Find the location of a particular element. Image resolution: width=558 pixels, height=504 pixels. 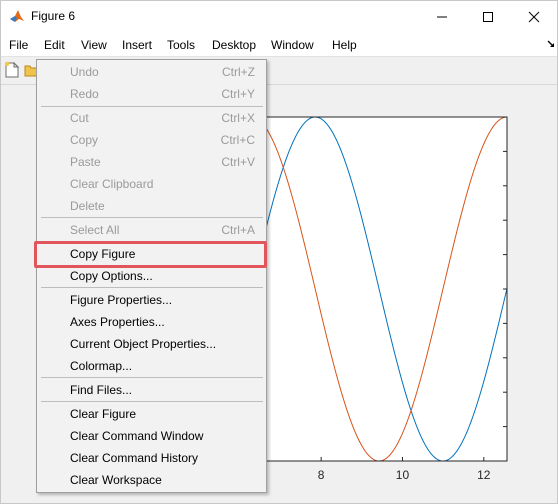

dock-arrow-icon is located at coordinates (551, 44).